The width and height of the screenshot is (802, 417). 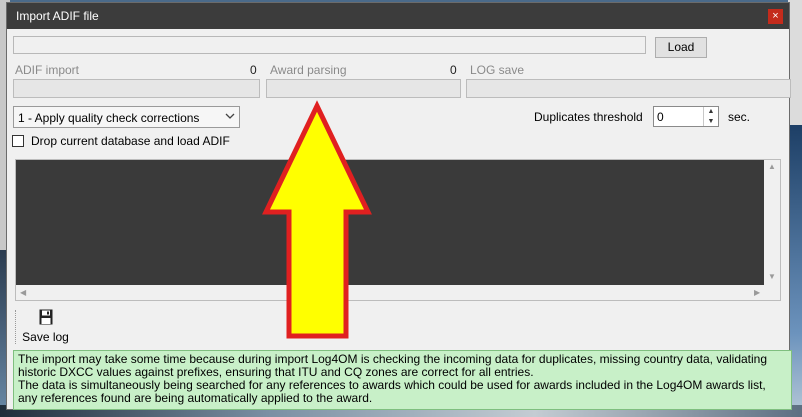 I want to click on spinner-up-icon: ▲, so click(x=711, y=111).